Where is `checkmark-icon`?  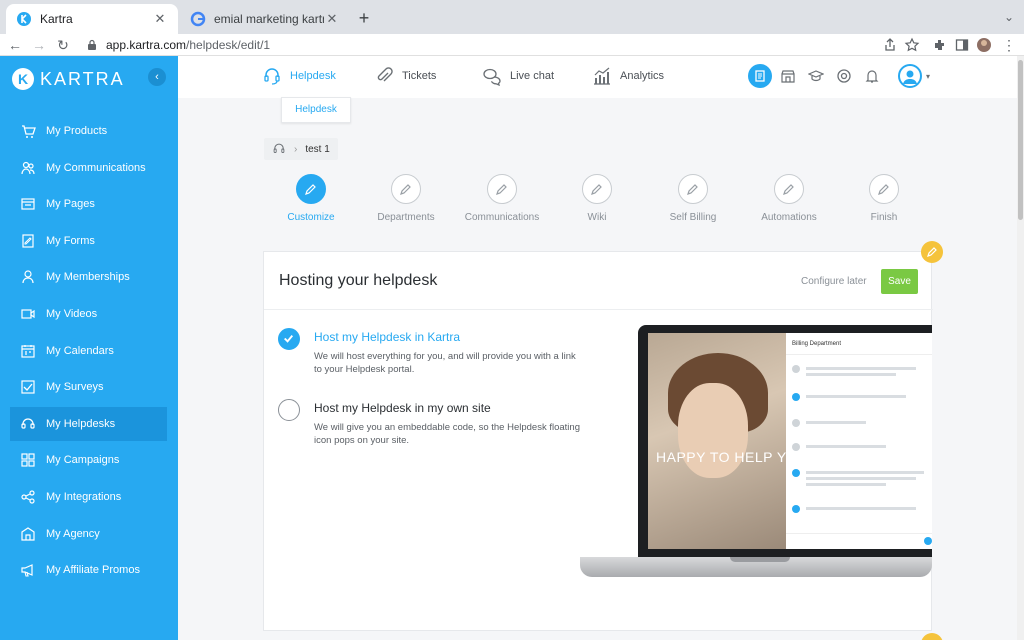 checkmark-icon is located at coordinates (289, 339).